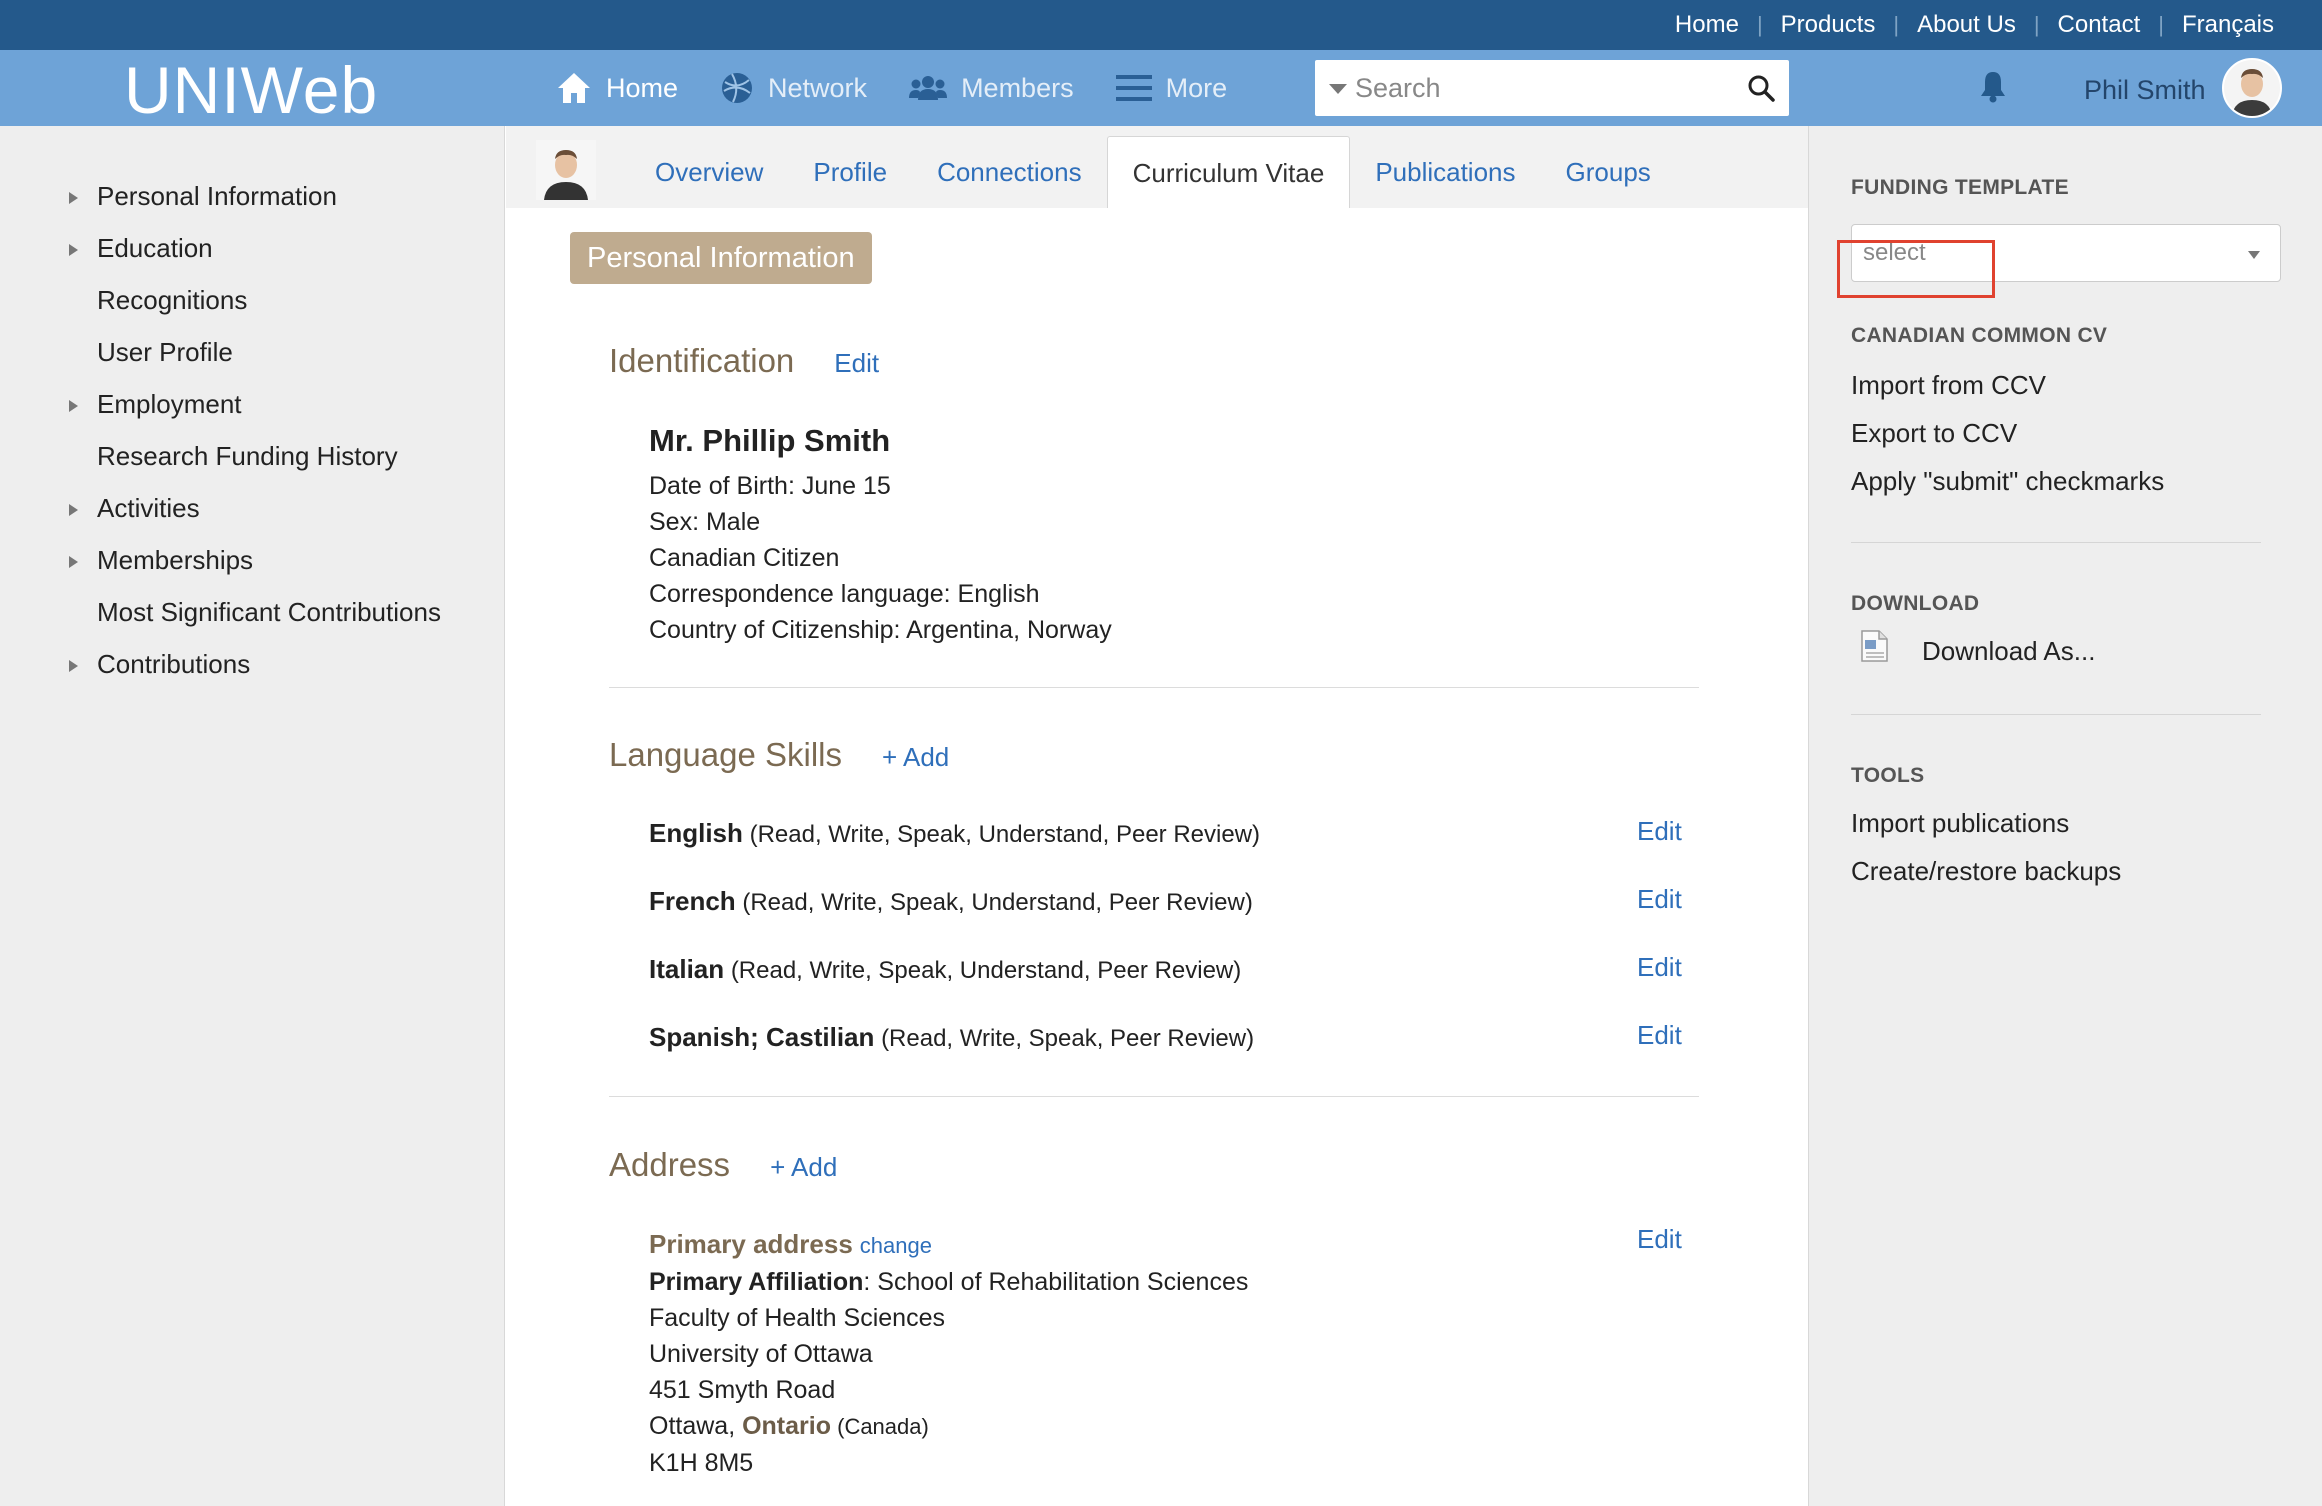 The width and height of the screenshot is (2322, 1506). I want to click on import-from-ccv-link: Import from CCV, so click(1948, 385).